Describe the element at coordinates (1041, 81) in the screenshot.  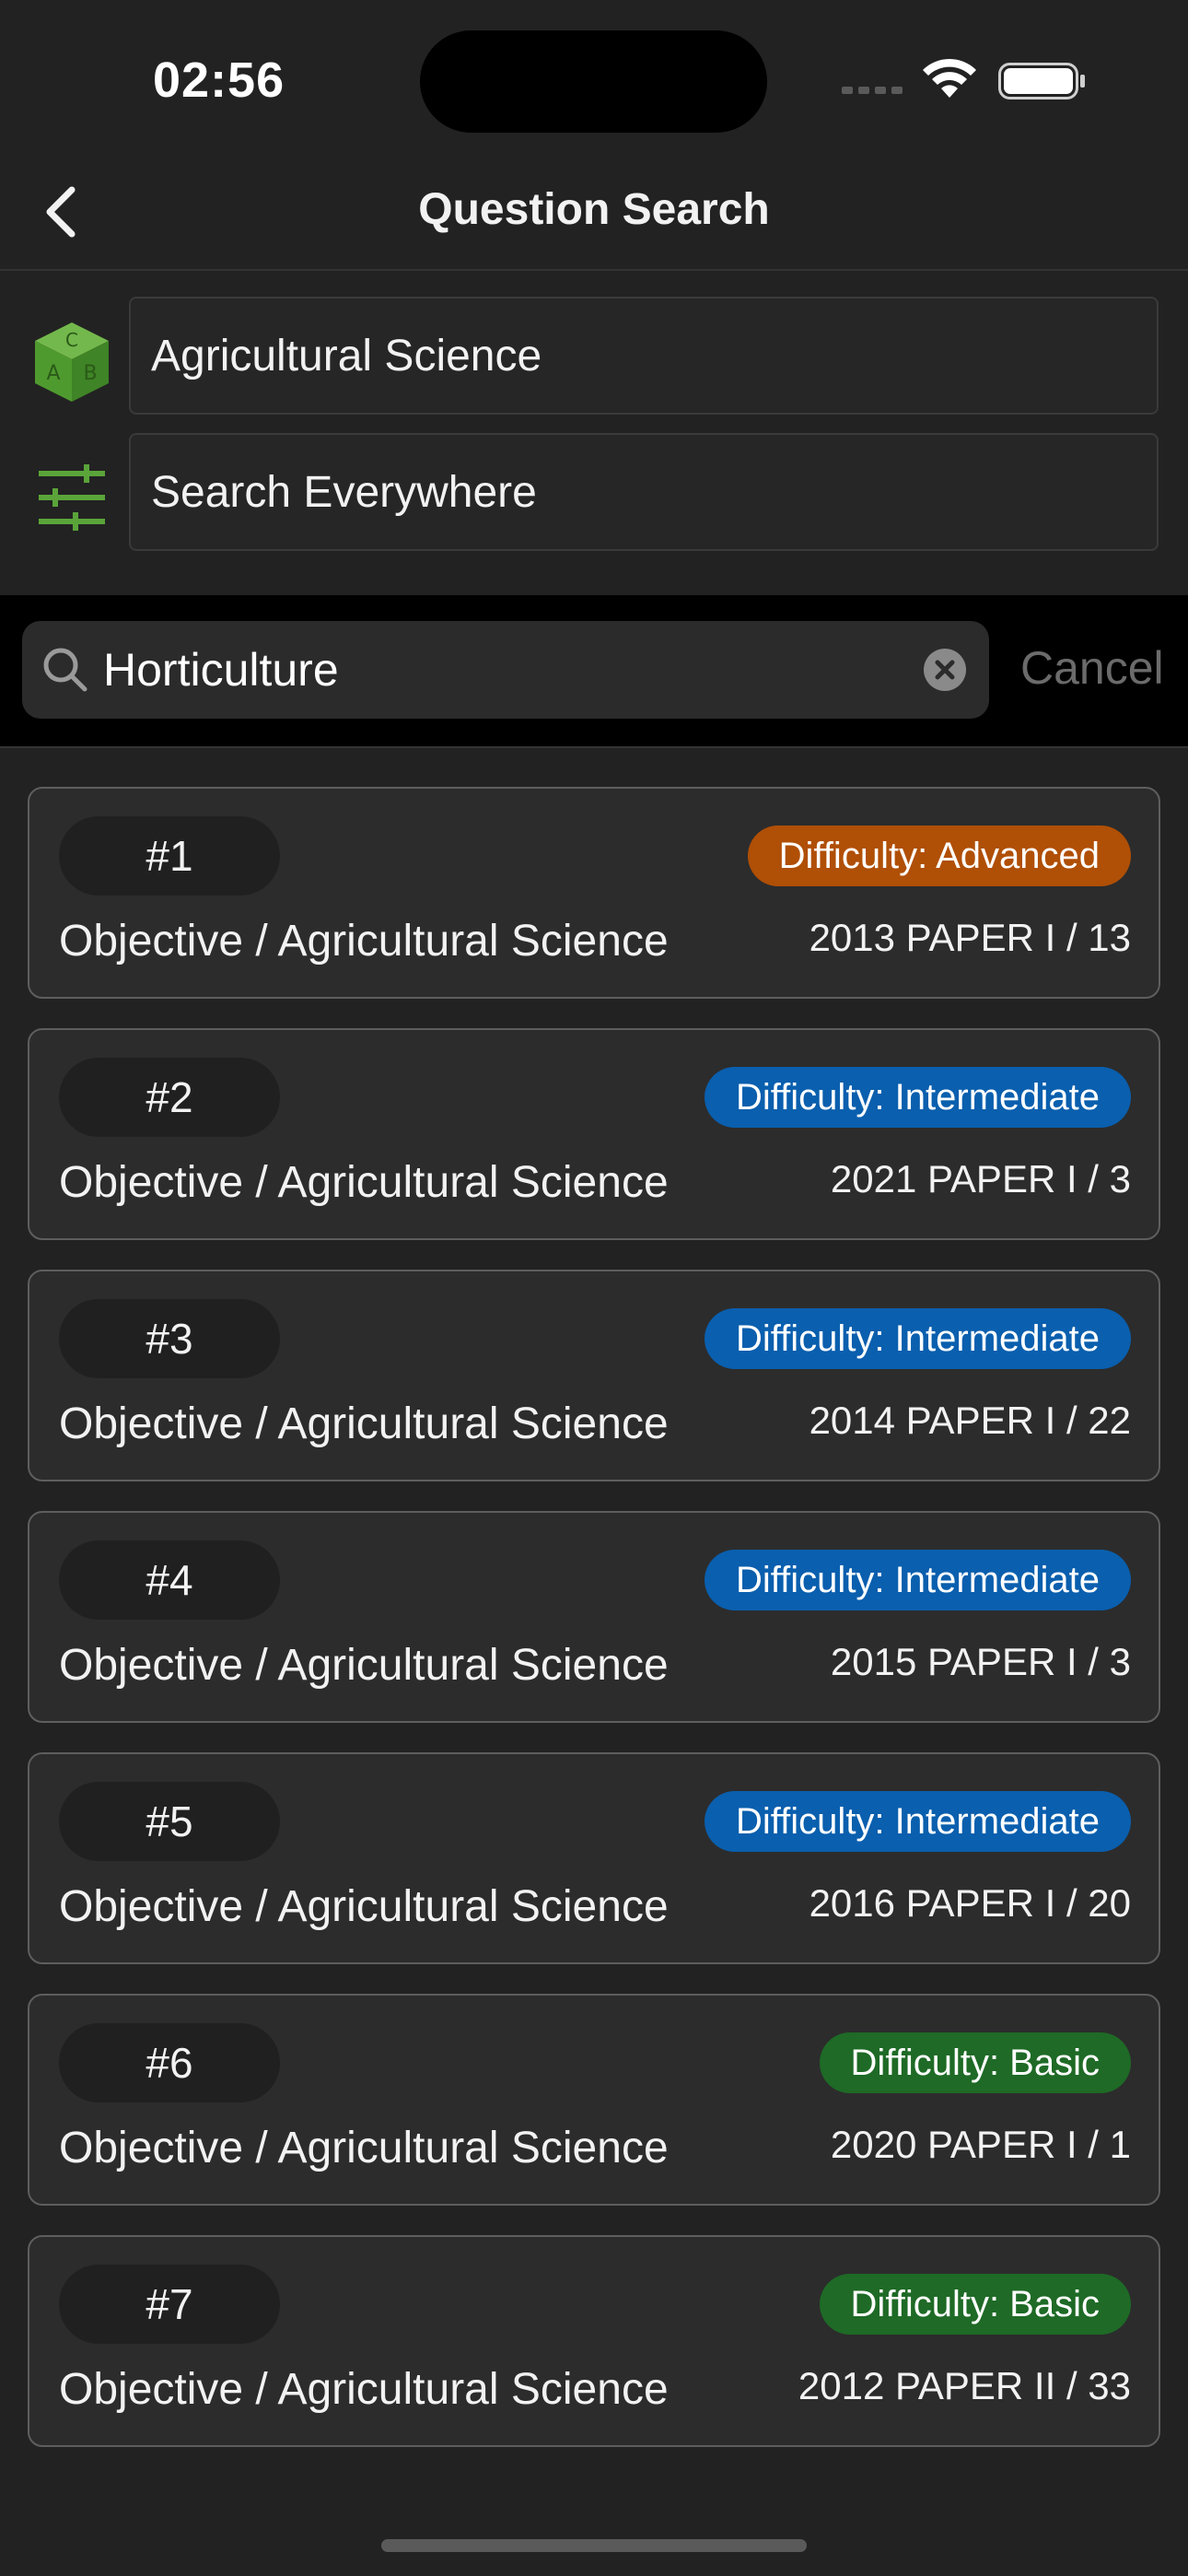
I see `battery-icon` at that location.